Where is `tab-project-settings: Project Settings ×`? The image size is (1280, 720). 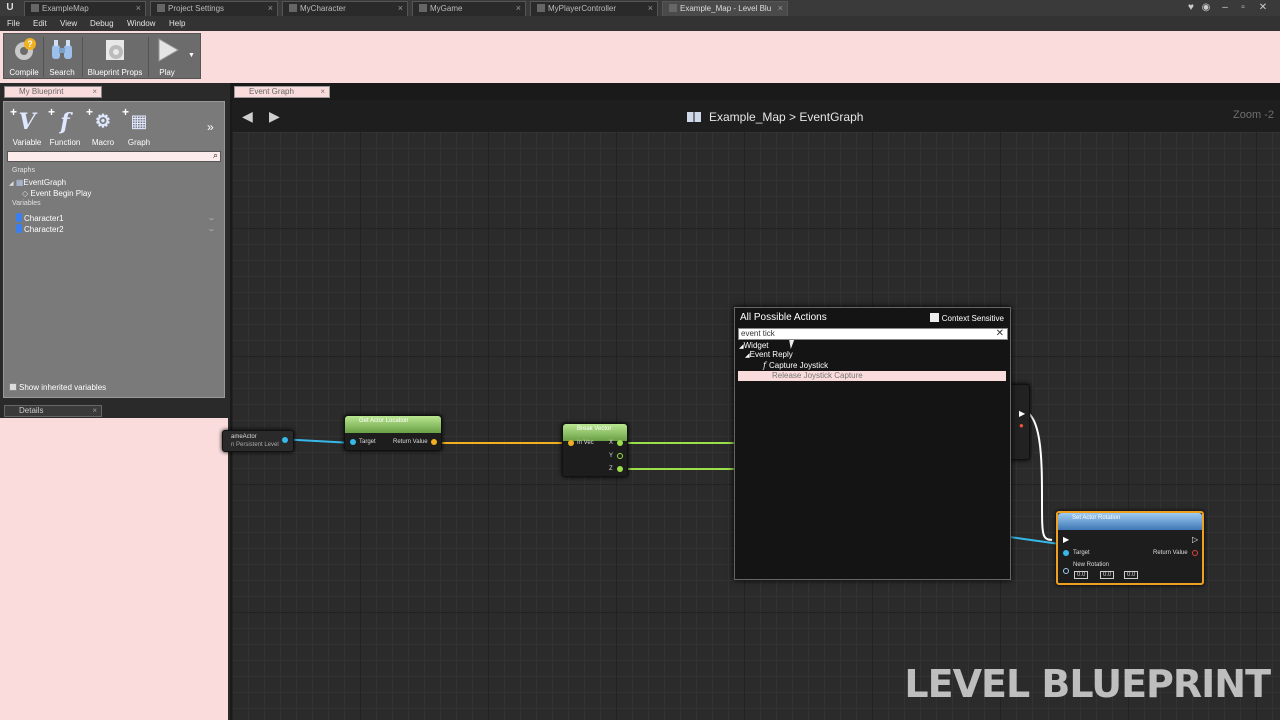
tab-project-settings: Project Settings × is located at coordinates (214, 8).